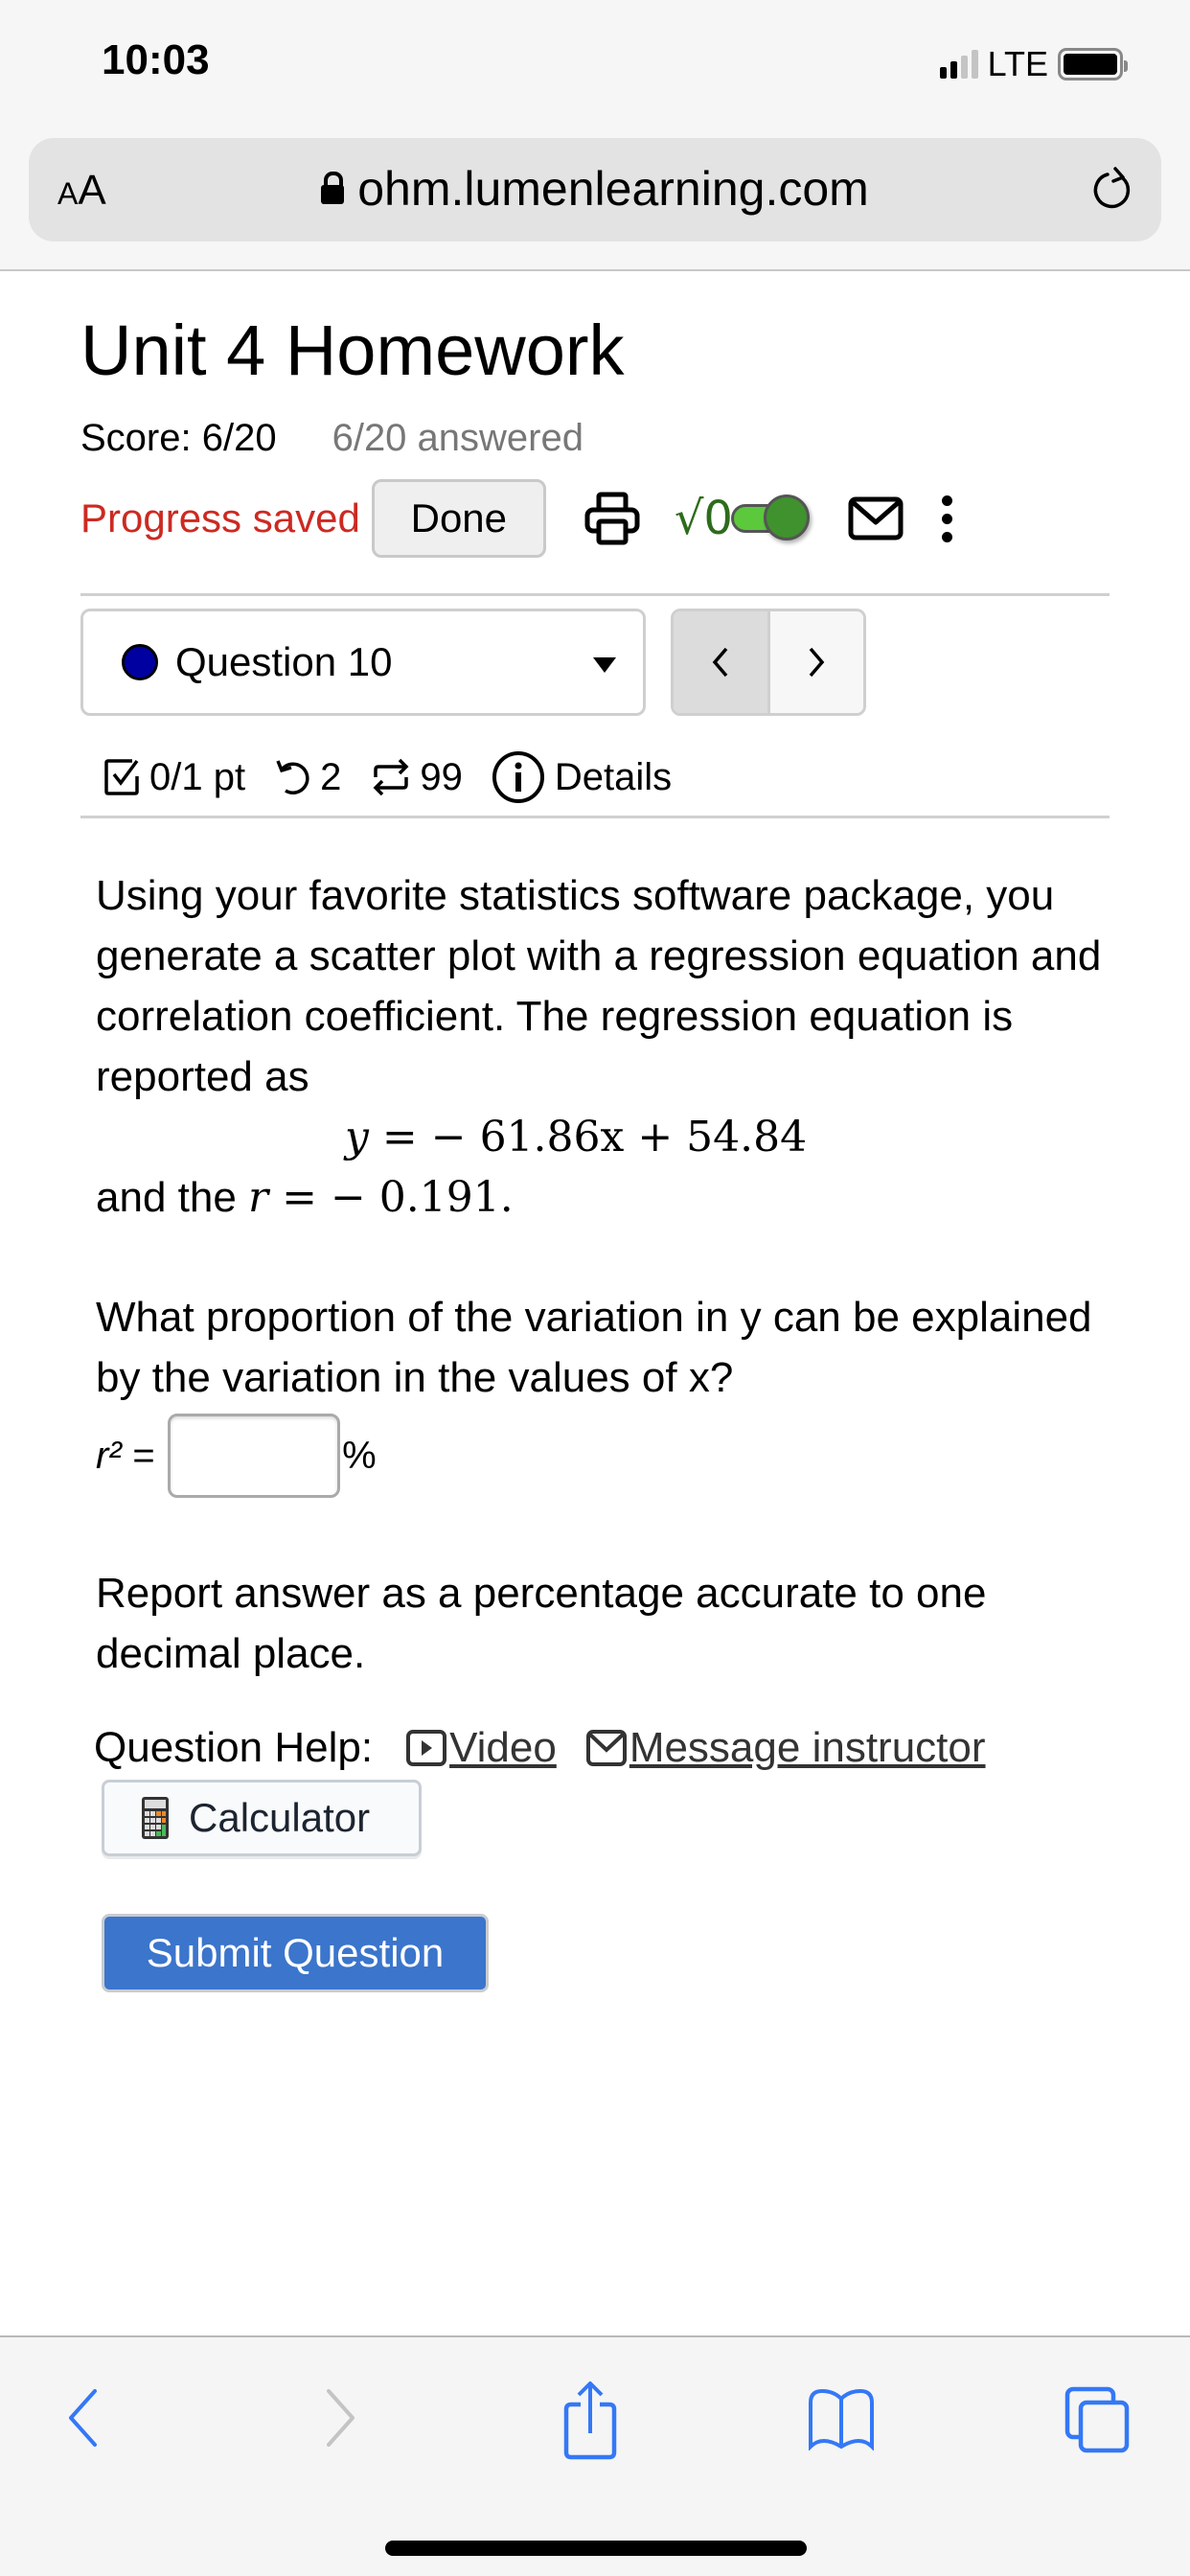  I want to click on print-icon, so click(612, 518).